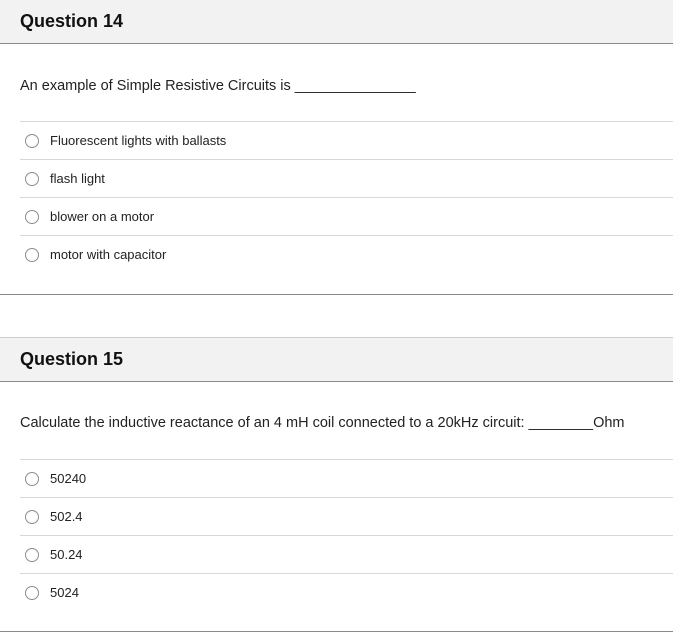 The height and width of the screenshot is (634, 673). I want to click on option-label: Fluorescent lights with ballasts, so click(138, 140).